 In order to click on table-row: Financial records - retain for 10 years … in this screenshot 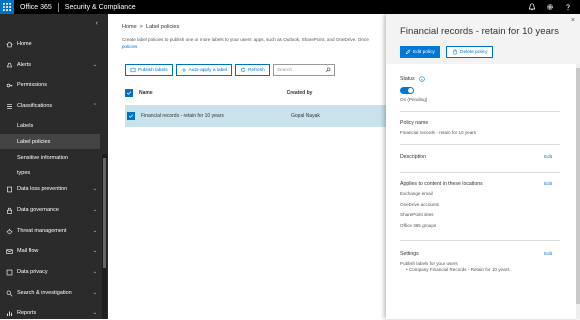, I will do `click(264, 116)`.